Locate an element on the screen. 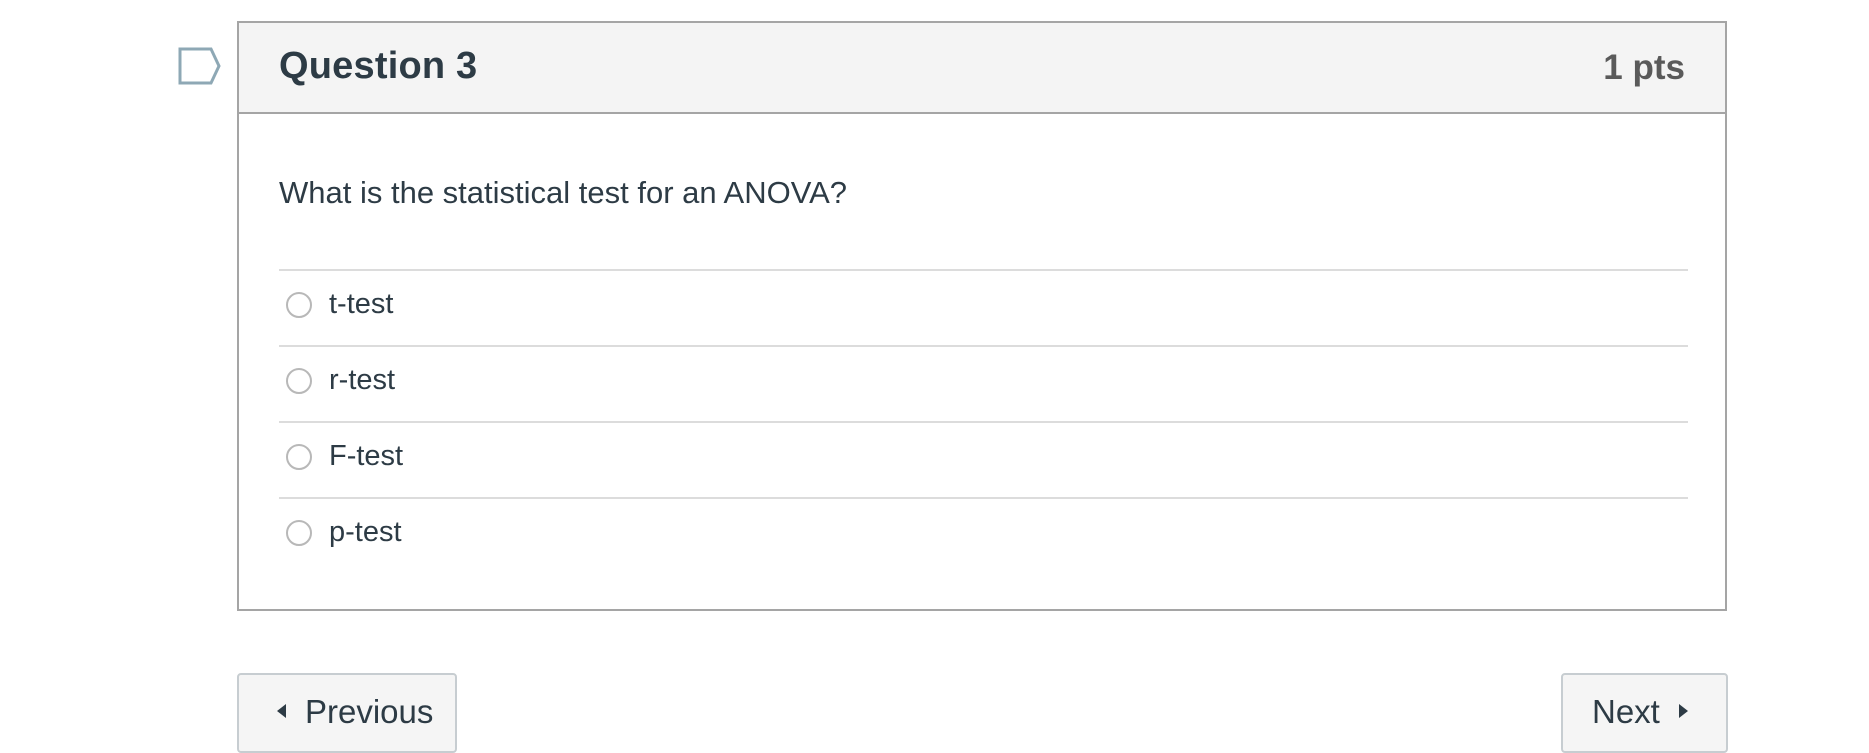  answer-option-t-test: t-test is located at coordinates (983, 307).